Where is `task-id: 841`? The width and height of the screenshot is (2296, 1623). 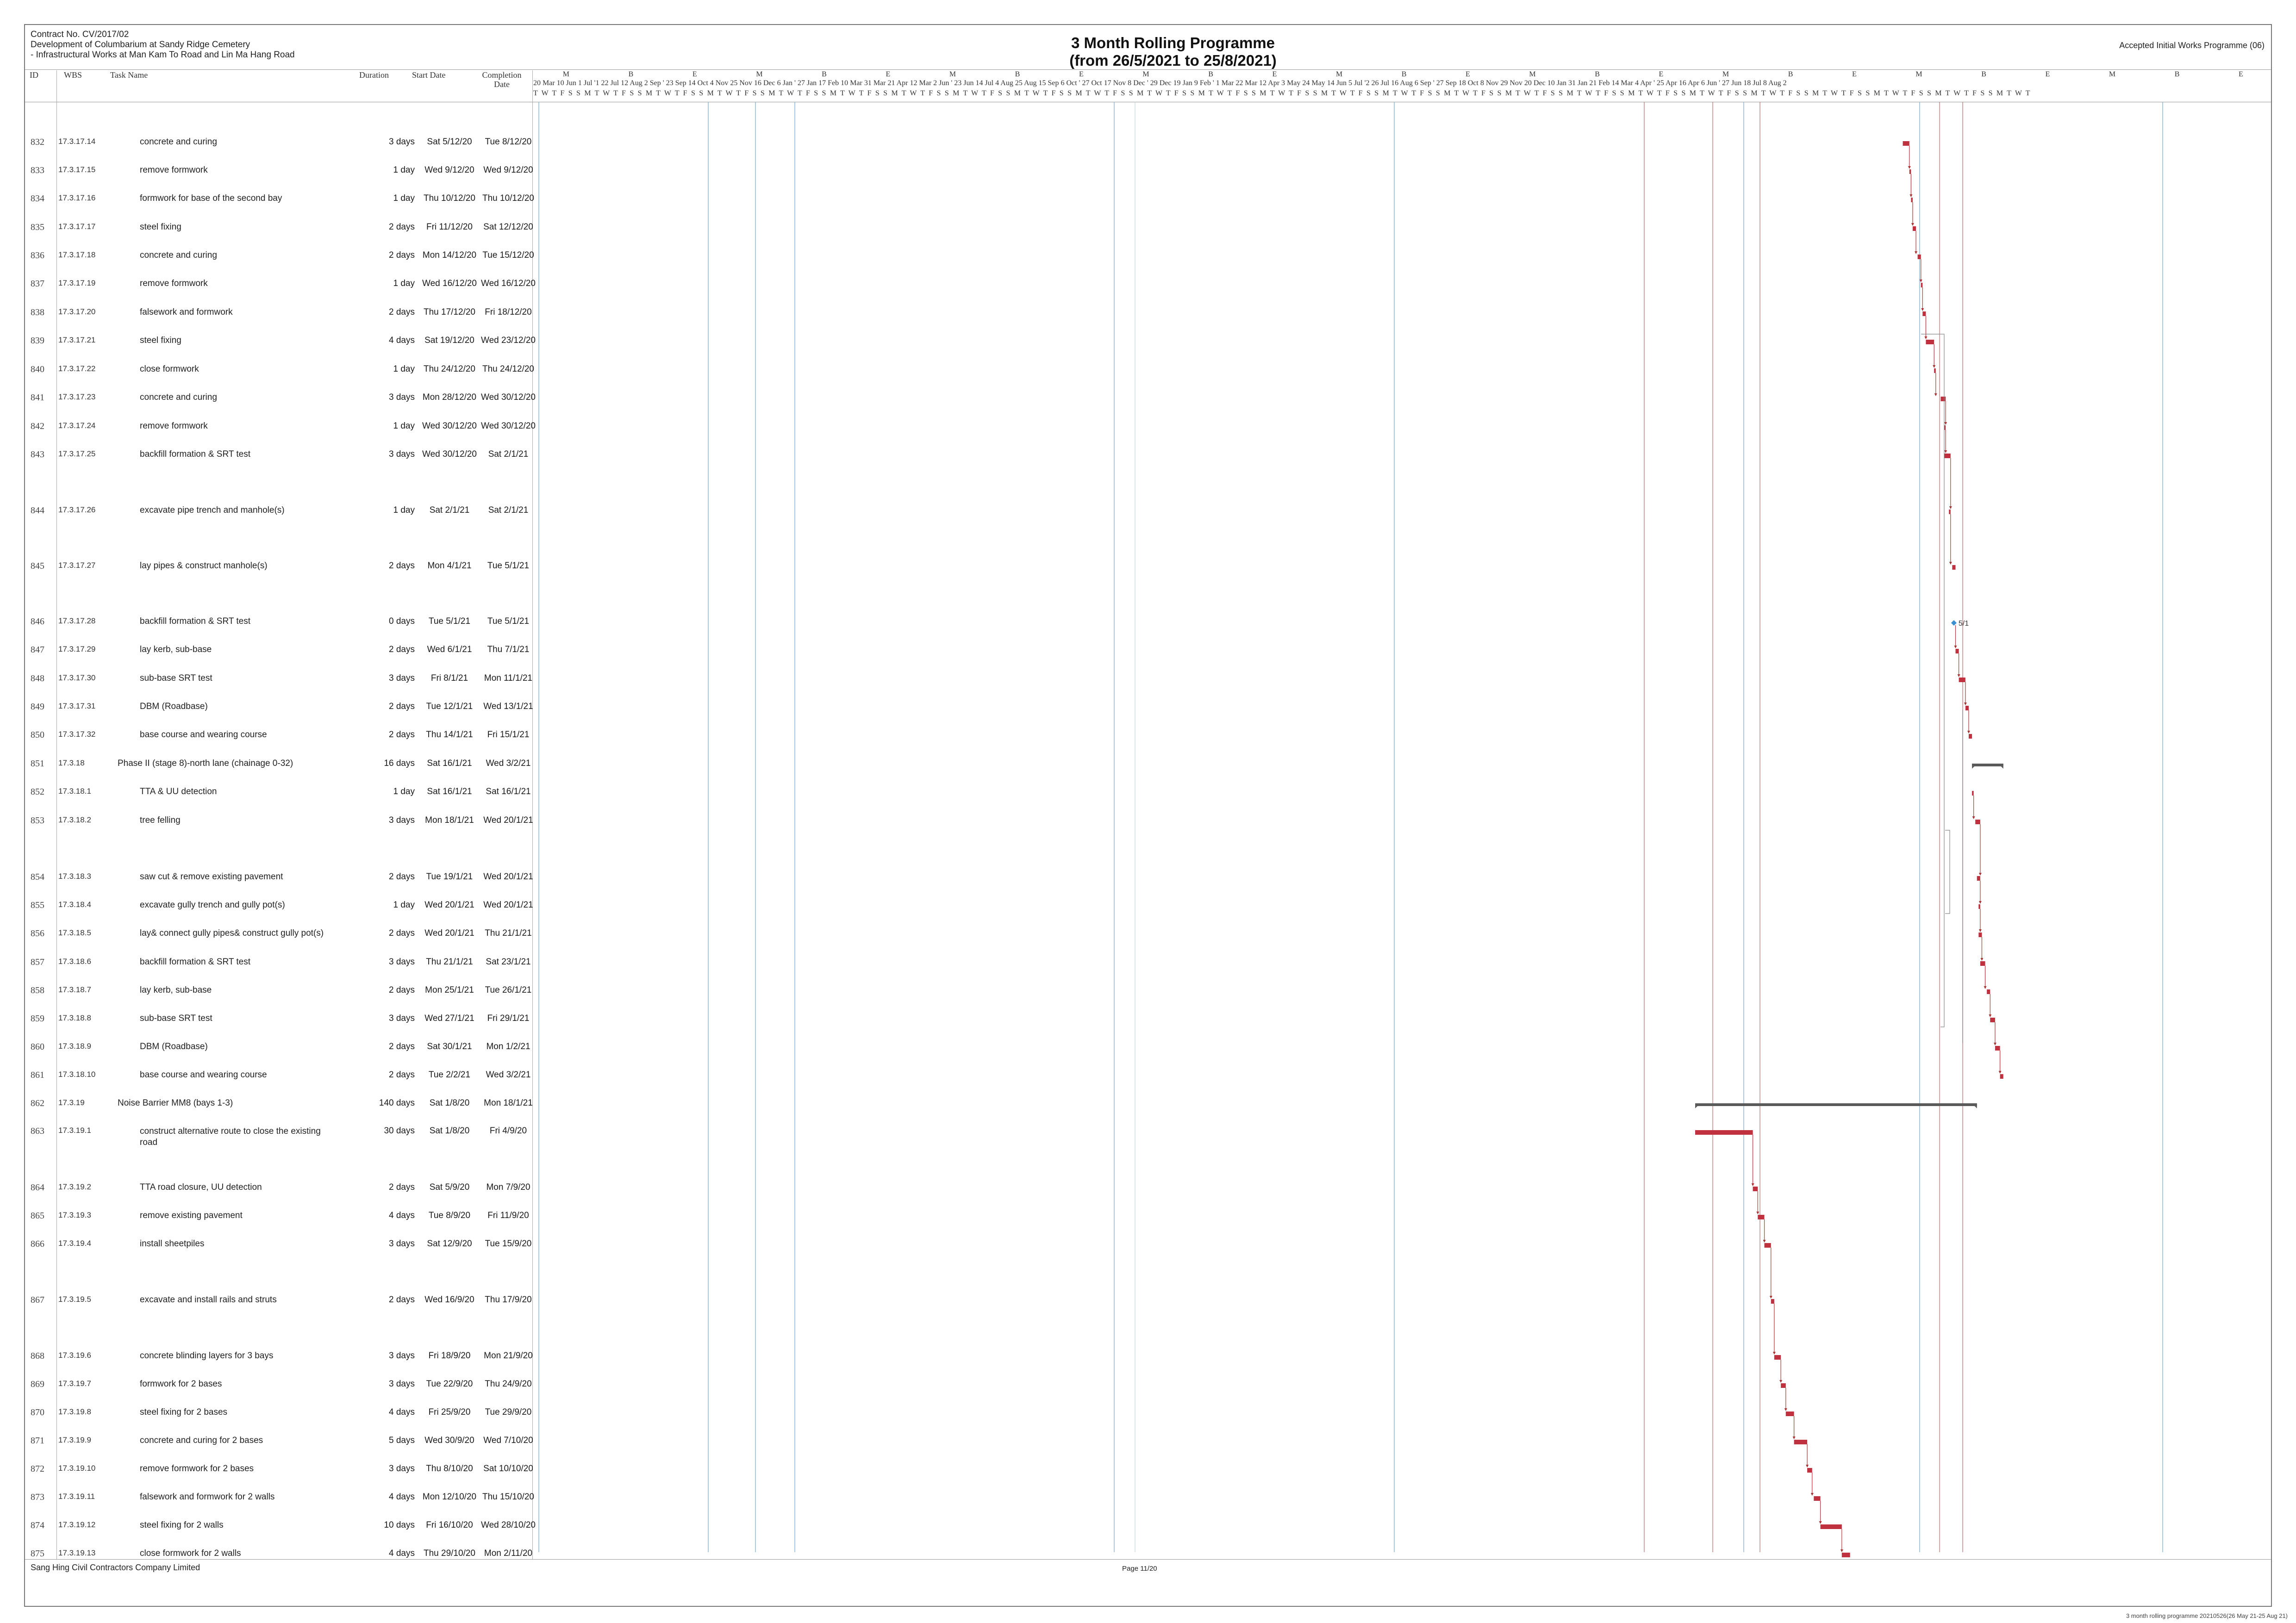 task-id: 841 is located at coordinates (37, 397).